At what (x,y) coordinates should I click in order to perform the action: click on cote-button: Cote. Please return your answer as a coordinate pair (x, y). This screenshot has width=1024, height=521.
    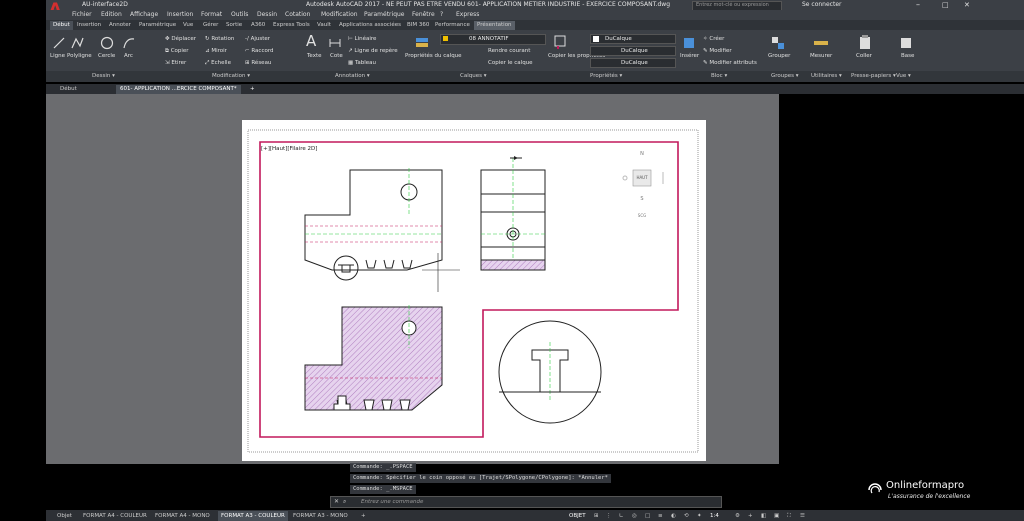
    Looking at the image, I should click on (336, 56).